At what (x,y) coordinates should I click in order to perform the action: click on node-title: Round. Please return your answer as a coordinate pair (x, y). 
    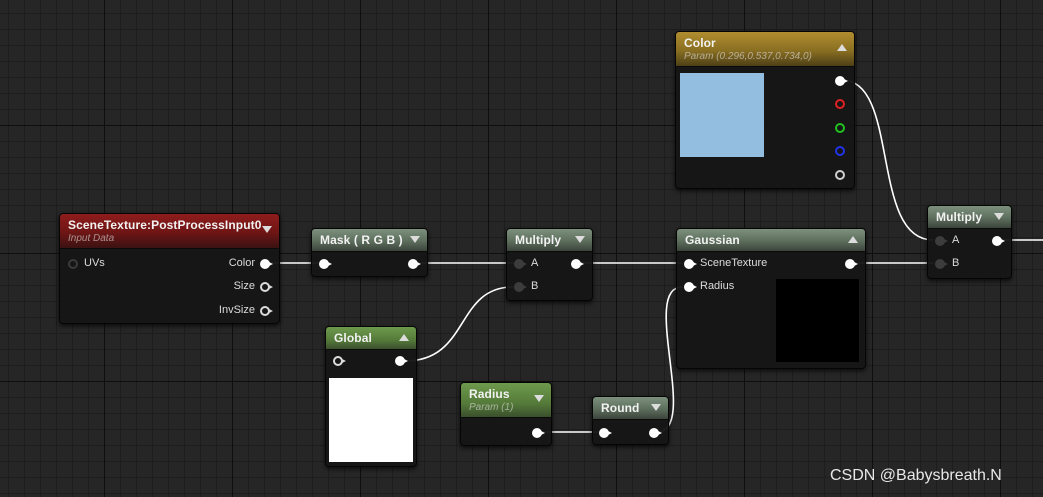
    Looking at the image, I should click on (620, 408).